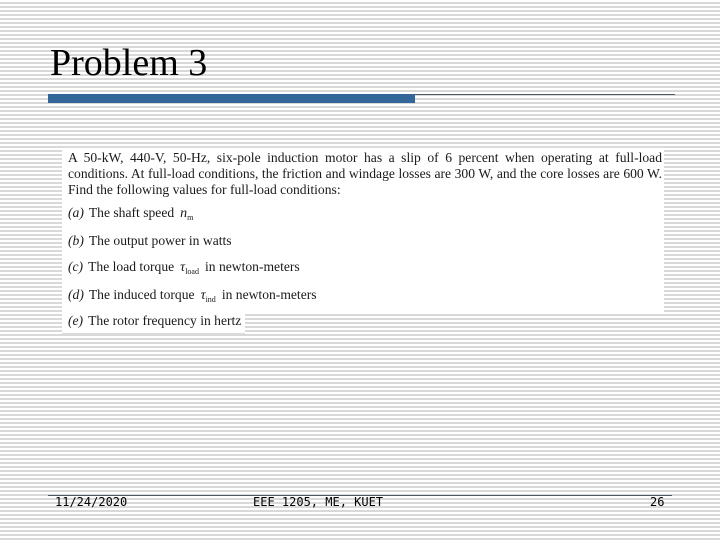  Describe the element at coordinates (91, 502) in the screenshot. I see `footer-date: 11/24/2020` at that location.